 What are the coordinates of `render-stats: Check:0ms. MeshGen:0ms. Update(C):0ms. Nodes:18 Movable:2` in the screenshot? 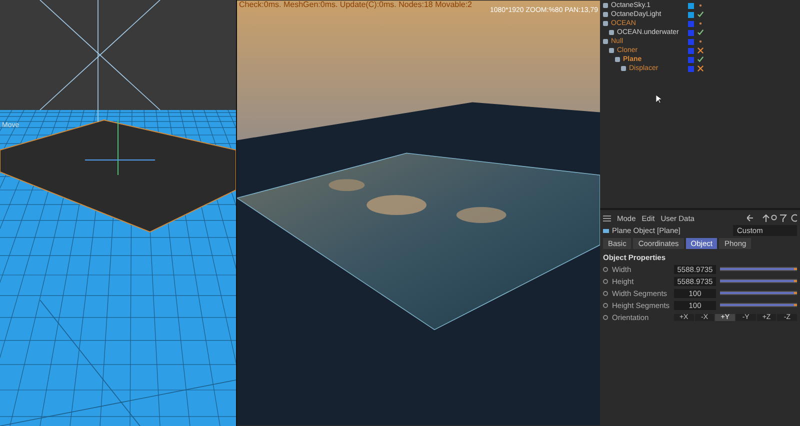 It's located at (355, 4).